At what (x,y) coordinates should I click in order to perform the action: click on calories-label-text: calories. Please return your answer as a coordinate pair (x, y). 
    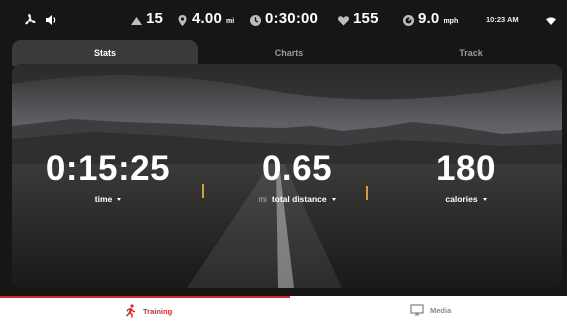
    Looking at the image, I should click on (461, 199).